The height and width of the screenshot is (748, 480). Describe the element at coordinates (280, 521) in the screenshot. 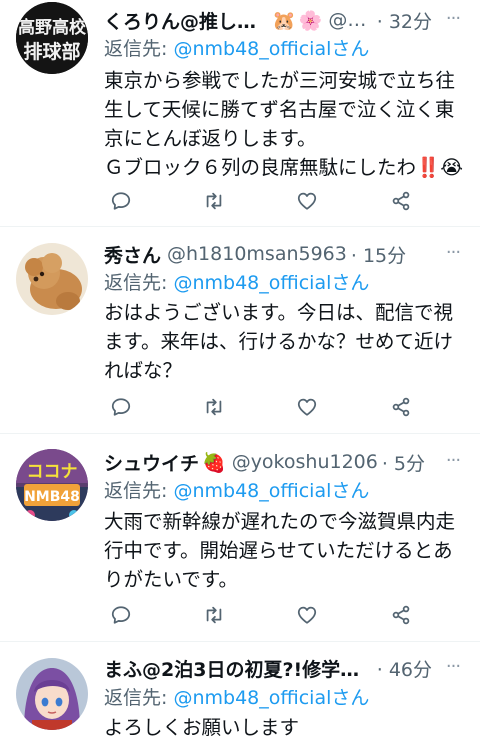

I see `tweet-text-line: 大雨で新幹線が遅れたので今滋賀県内走` at that location.